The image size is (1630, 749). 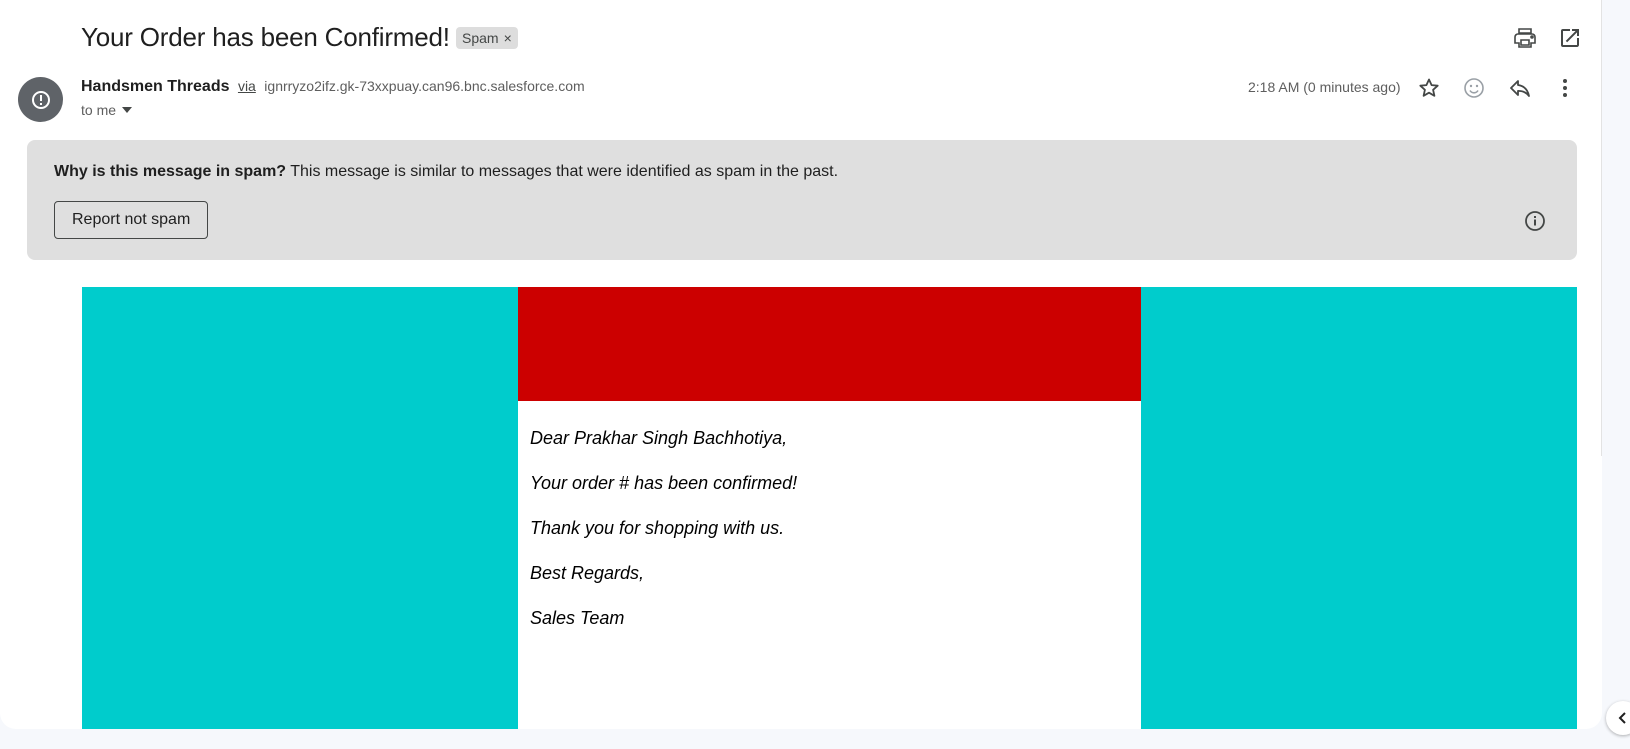 I want to click on side-panel-toggle, so click(x=1618, y=718).